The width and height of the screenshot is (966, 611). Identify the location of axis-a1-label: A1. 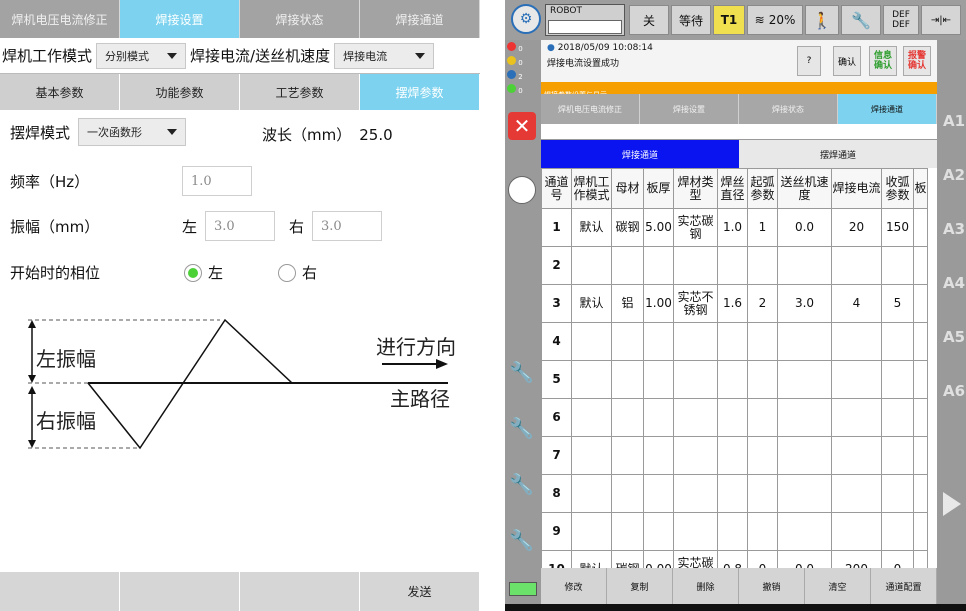
(954, 121).